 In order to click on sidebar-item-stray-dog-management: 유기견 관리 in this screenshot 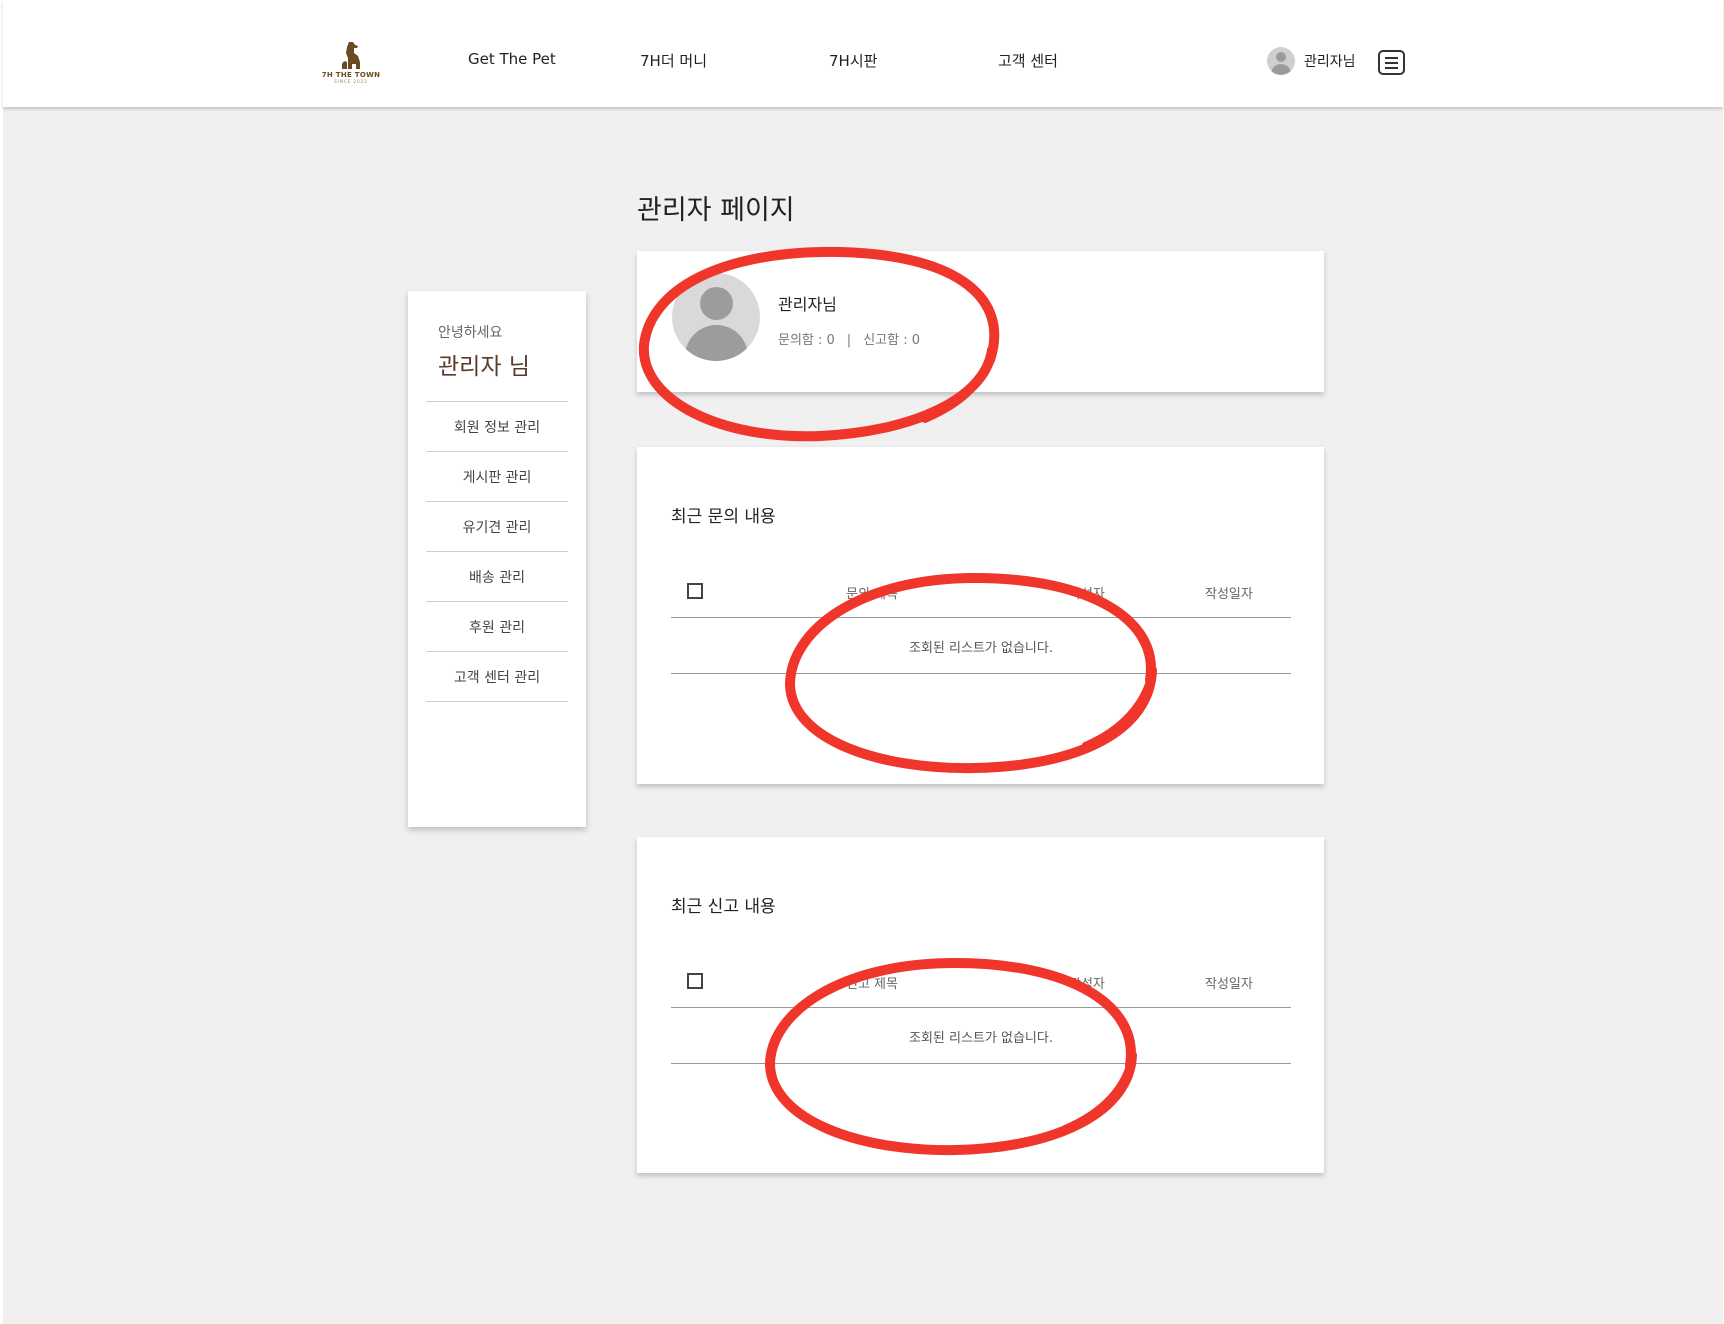, I will do `click(497, 527)`.